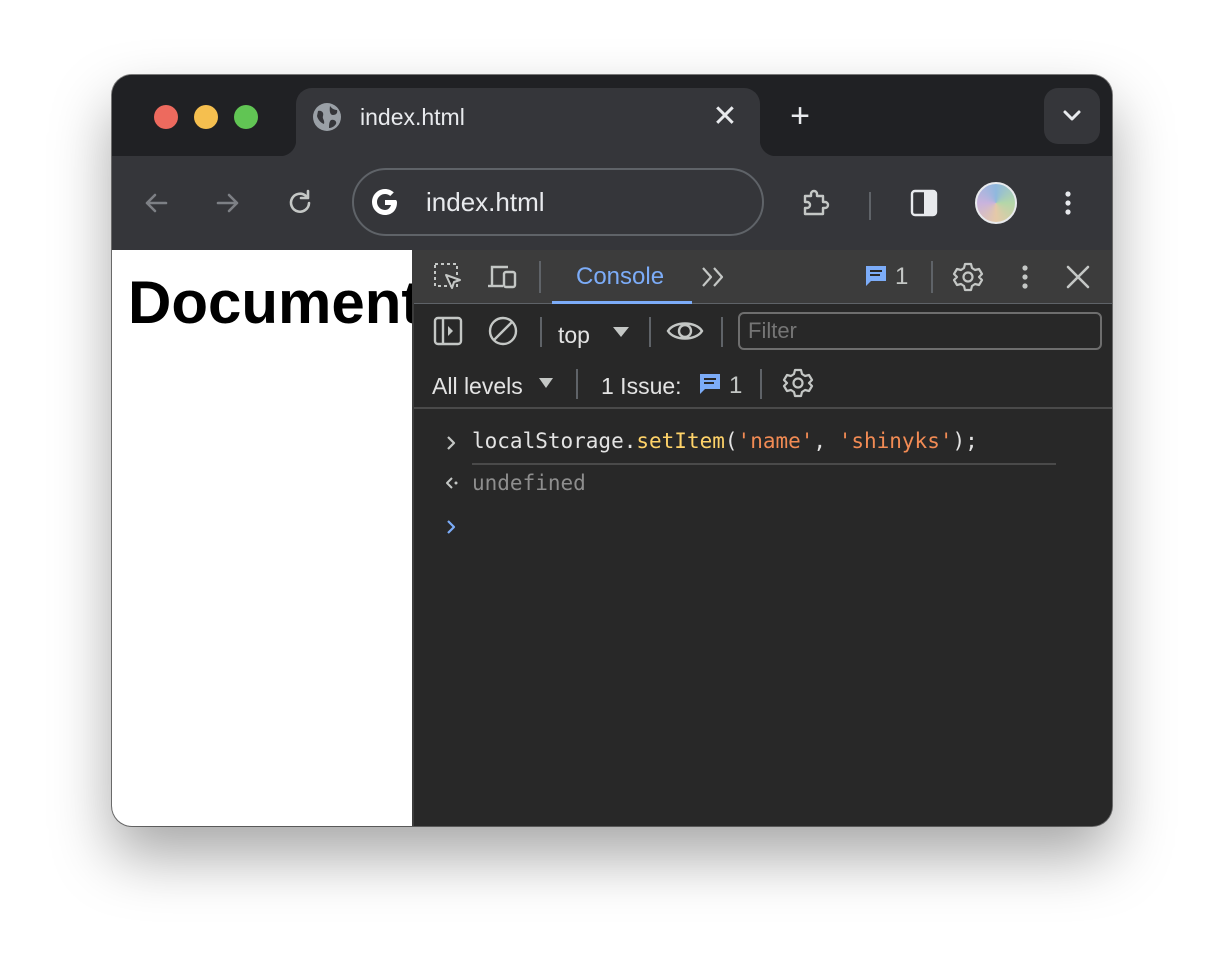 Image resolution: width=1224 pixels, height=974 pixels. I want to click on clear-console-icon, so click(503, 331).